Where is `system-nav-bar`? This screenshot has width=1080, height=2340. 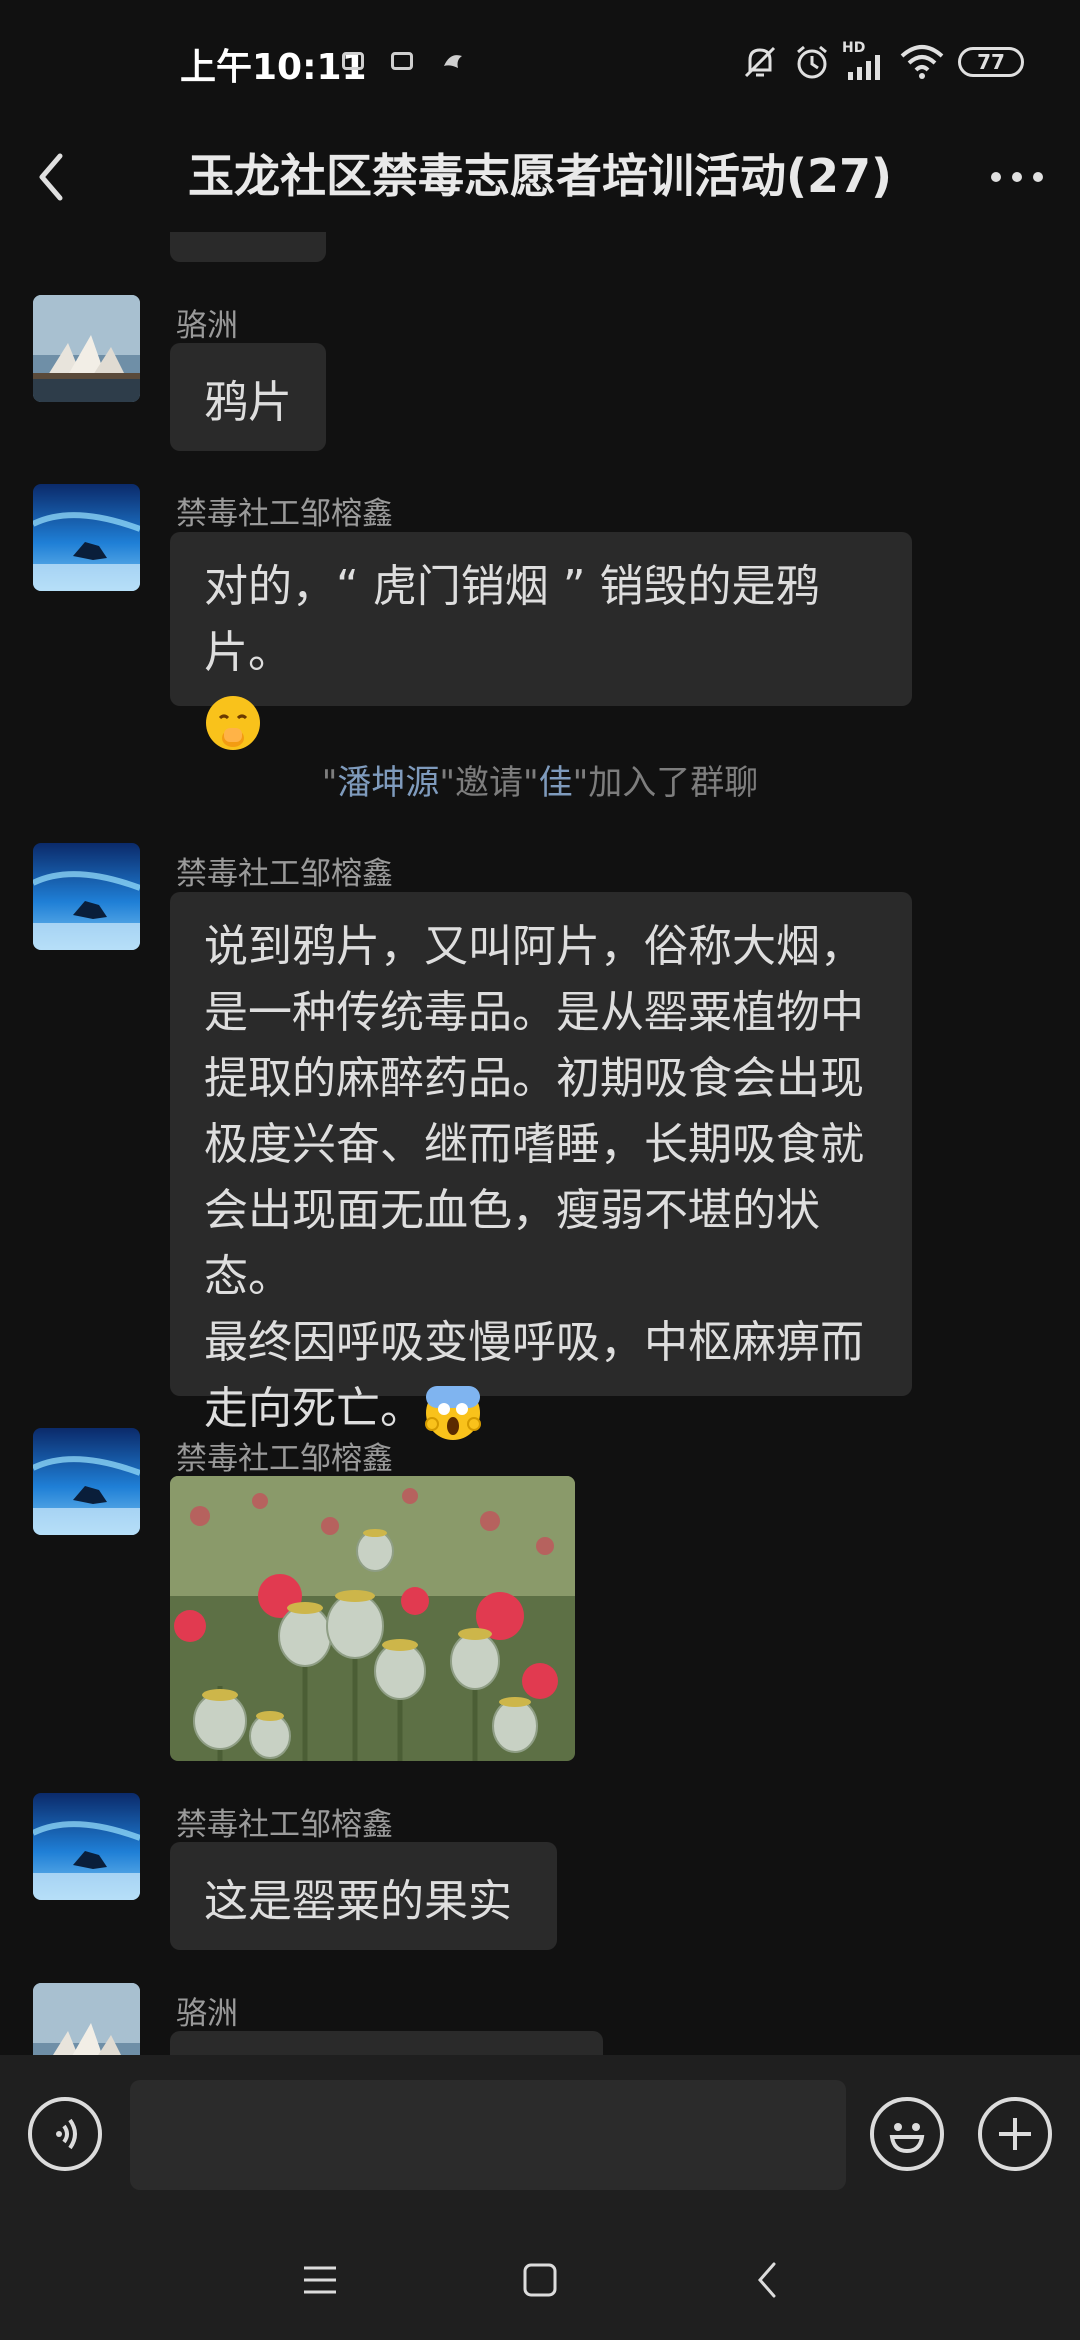
system-nav-bar is located at coordinates (540, 2280).